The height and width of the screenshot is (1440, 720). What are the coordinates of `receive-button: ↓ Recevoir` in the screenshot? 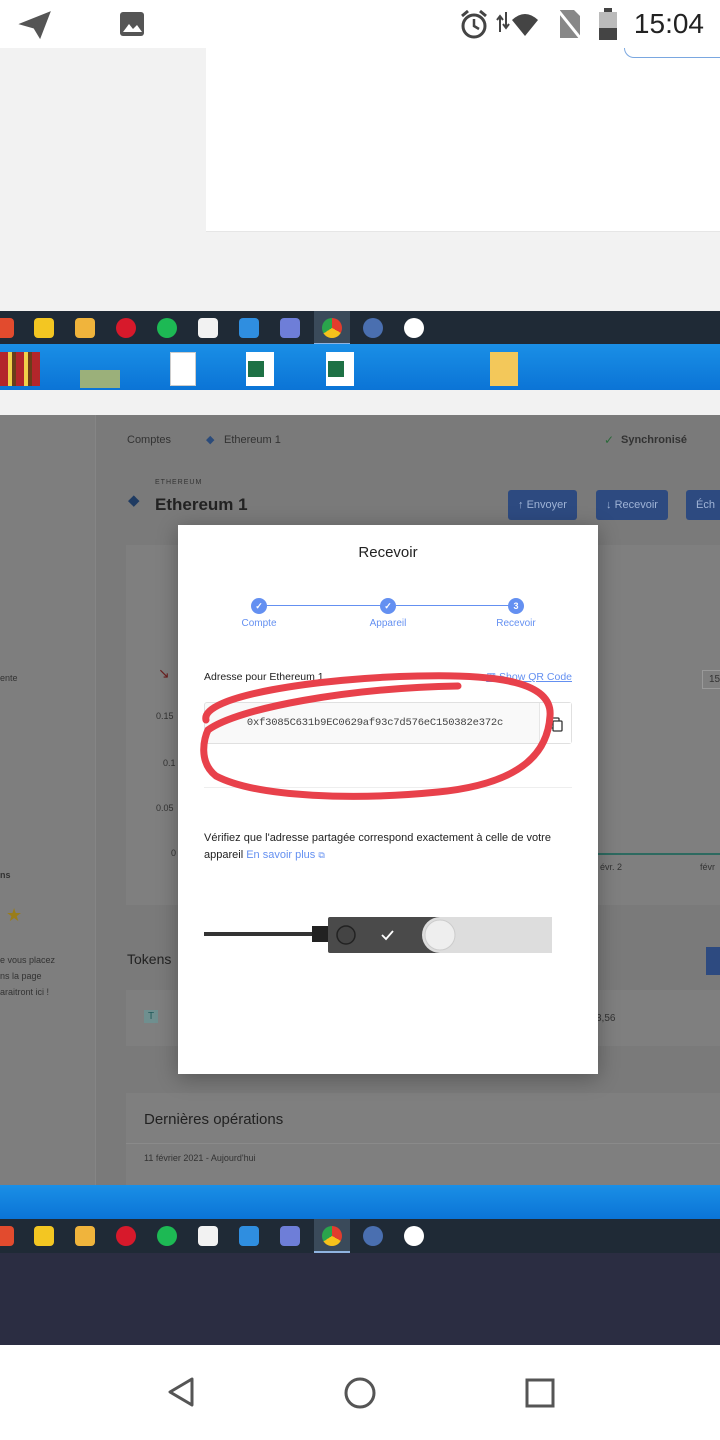 It's located at (632, 505).